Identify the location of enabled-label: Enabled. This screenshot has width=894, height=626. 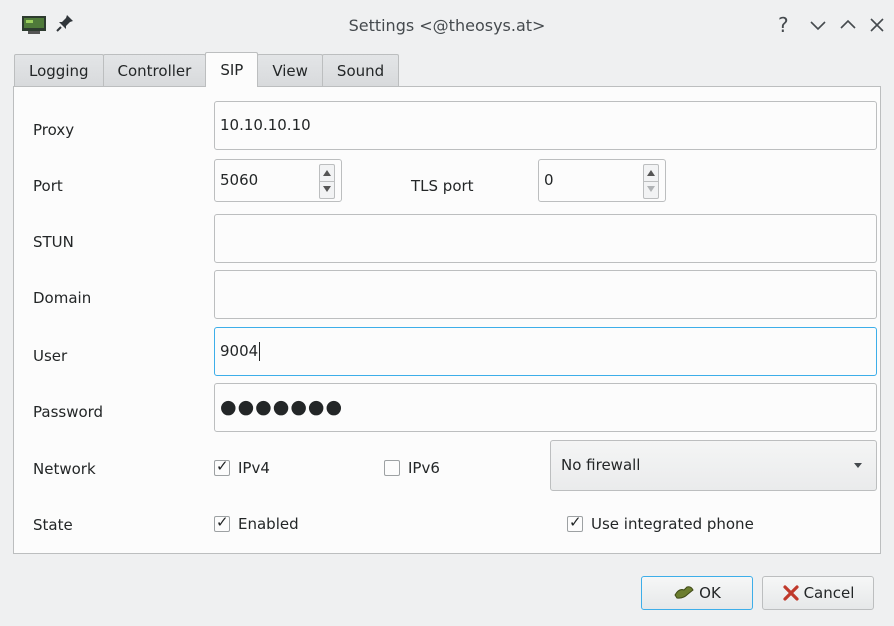
(268, 524).